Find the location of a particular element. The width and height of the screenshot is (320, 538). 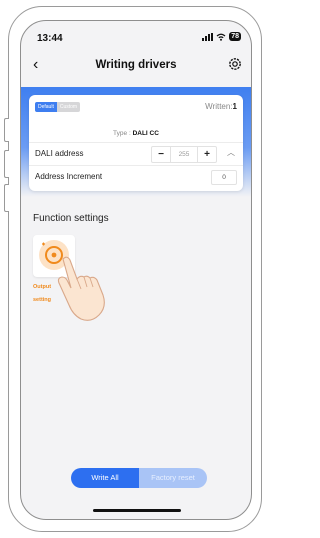

home-indicator is located at coordinates (137, 510).